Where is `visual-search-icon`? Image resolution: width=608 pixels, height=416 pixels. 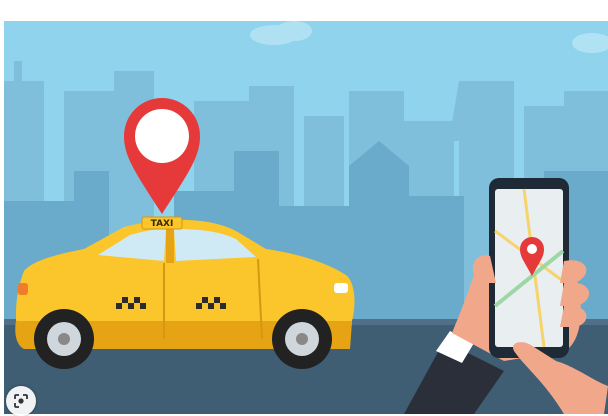
visual-search-icon is located at coordinates (21, 401).